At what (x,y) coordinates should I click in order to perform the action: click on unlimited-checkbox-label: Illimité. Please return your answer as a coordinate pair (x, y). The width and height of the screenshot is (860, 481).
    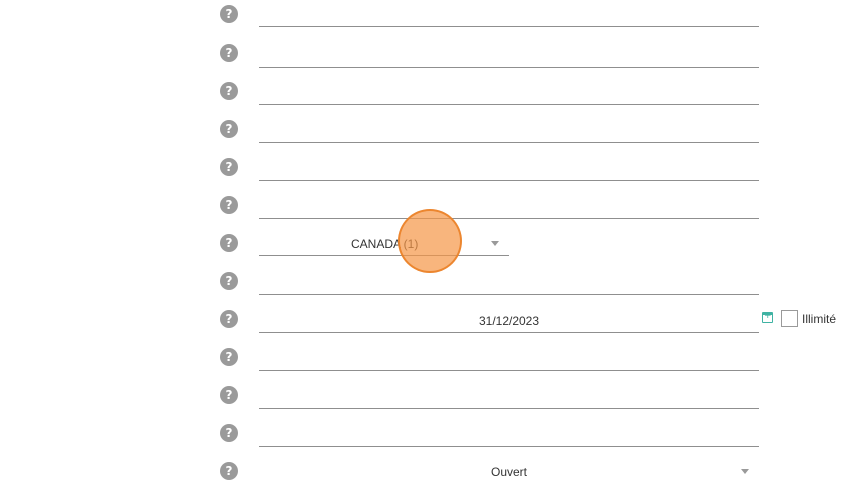
    Looking at the image, I should click on (819, 319).